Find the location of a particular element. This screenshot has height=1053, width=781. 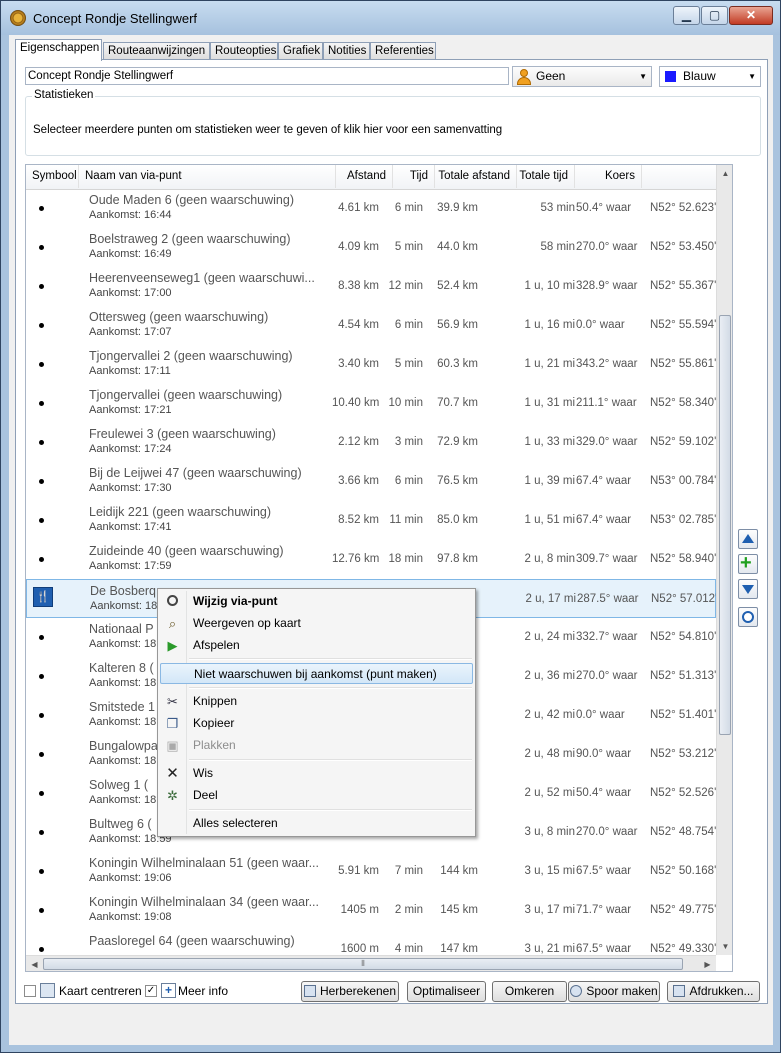

menu-item-weergeven-op-kaart: ⌕ Weergeven op kaart is located at coordinates (316, 623).